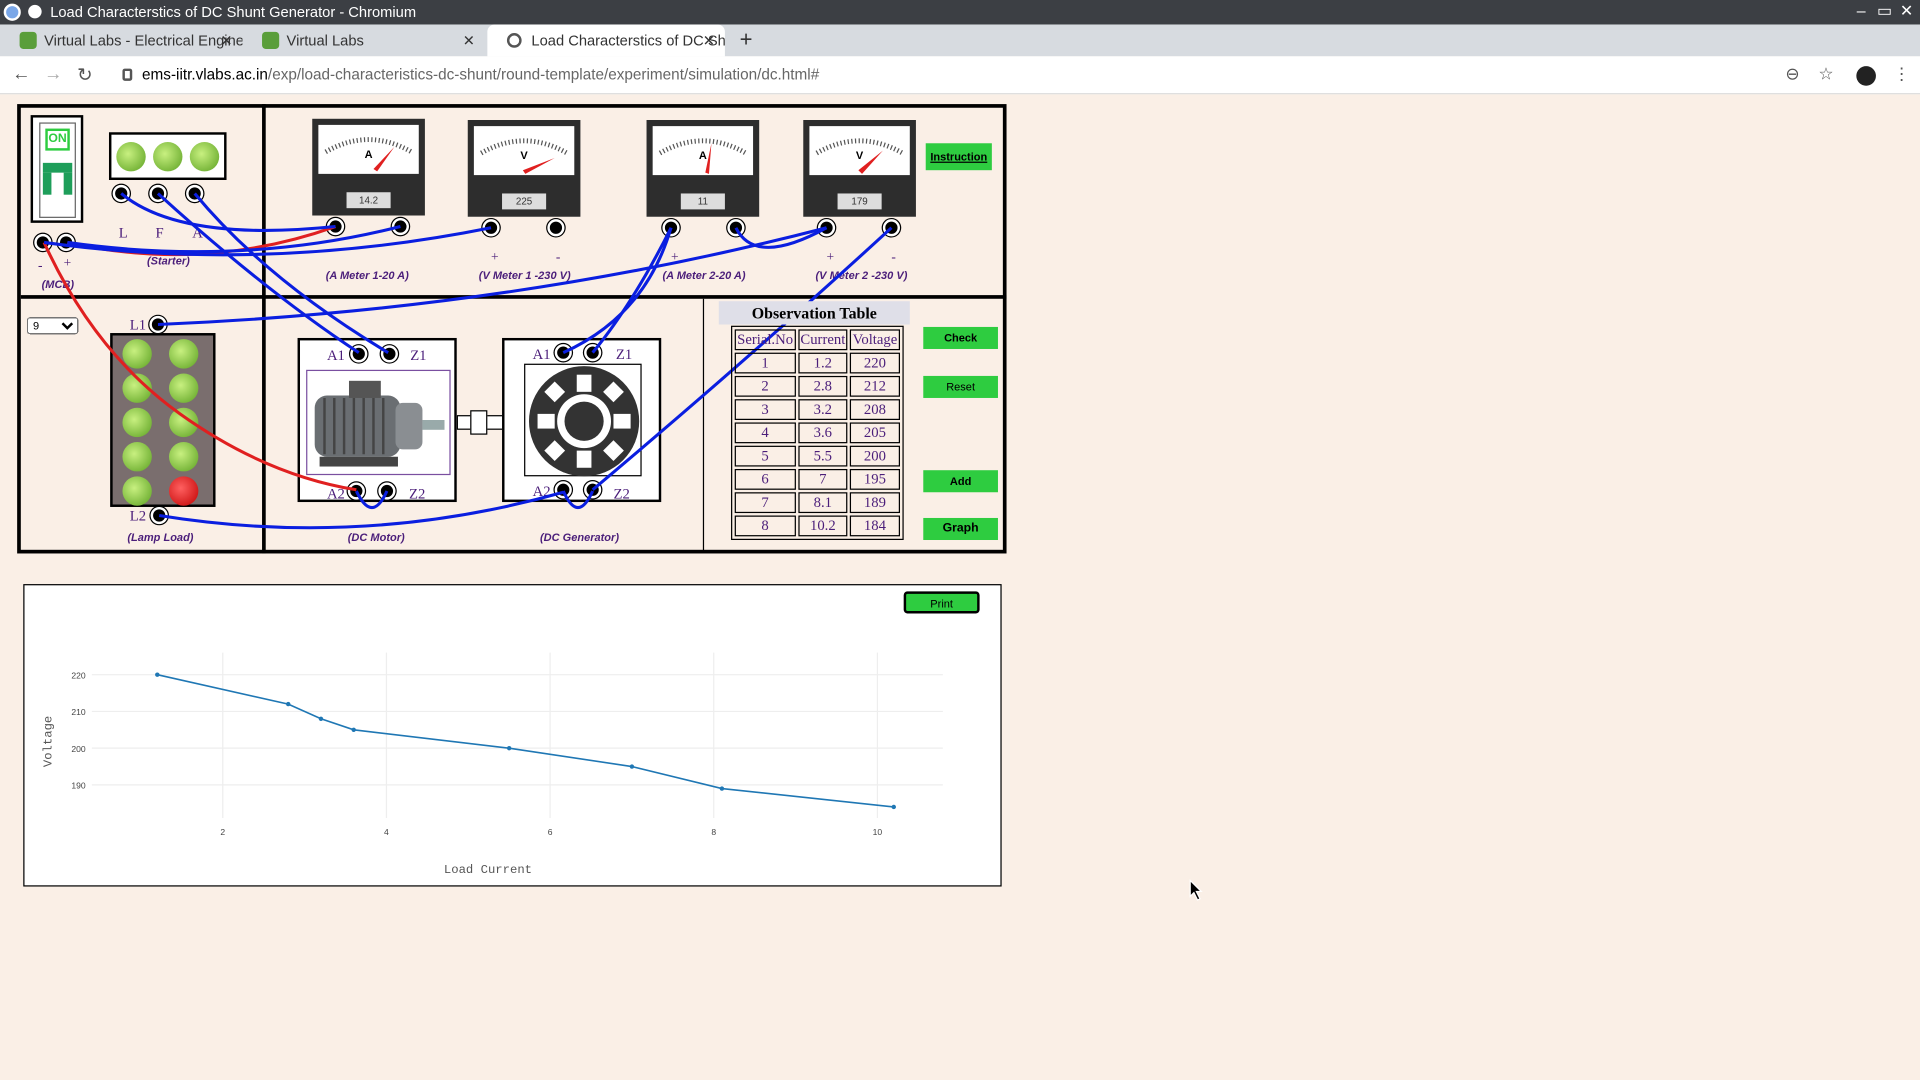 The image size is (1920, 1080). I want to click on tab-virtual-labs: Virtual Labs ✕, so click(363, 40).